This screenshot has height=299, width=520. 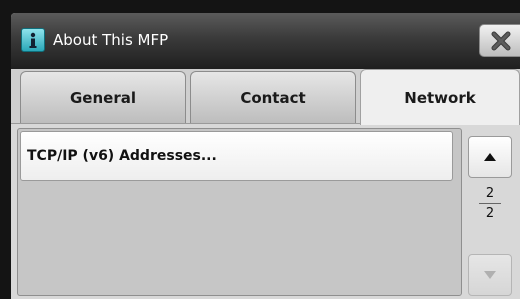 I want to click on triangle-down-icon, so click(x=490, y=275).